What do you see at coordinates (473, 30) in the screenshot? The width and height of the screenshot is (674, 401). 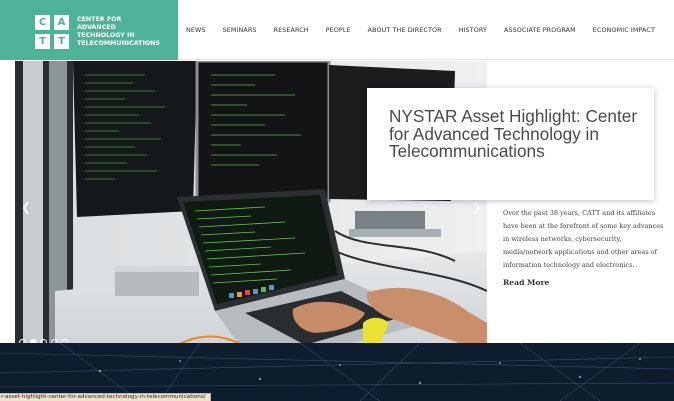 I see `nav-history: HISTORY` at bounding box center [473, 30].